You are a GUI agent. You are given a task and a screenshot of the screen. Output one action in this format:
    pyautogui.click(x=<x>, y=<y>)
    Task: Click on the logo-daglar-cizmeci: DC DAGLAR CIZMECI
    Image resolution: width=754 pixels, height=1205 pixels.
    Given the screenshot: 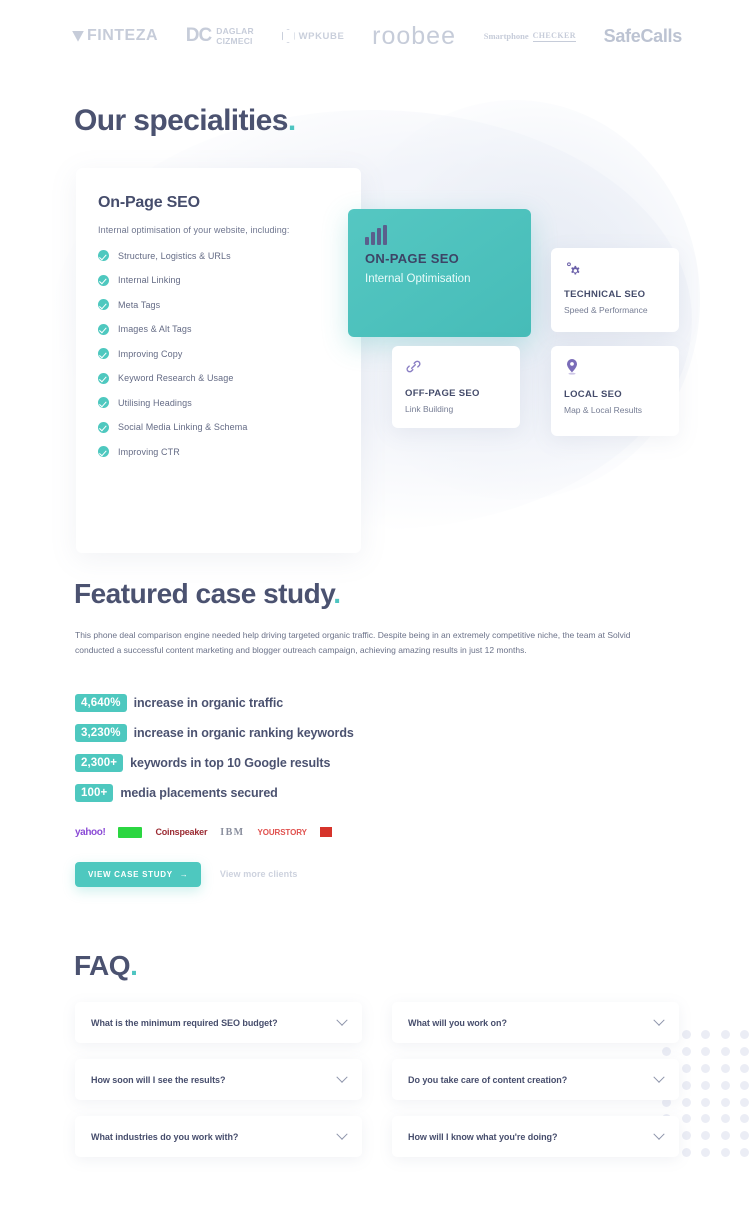 What is the action you would take?
    pyautogui.click(x=220, y=36)
    